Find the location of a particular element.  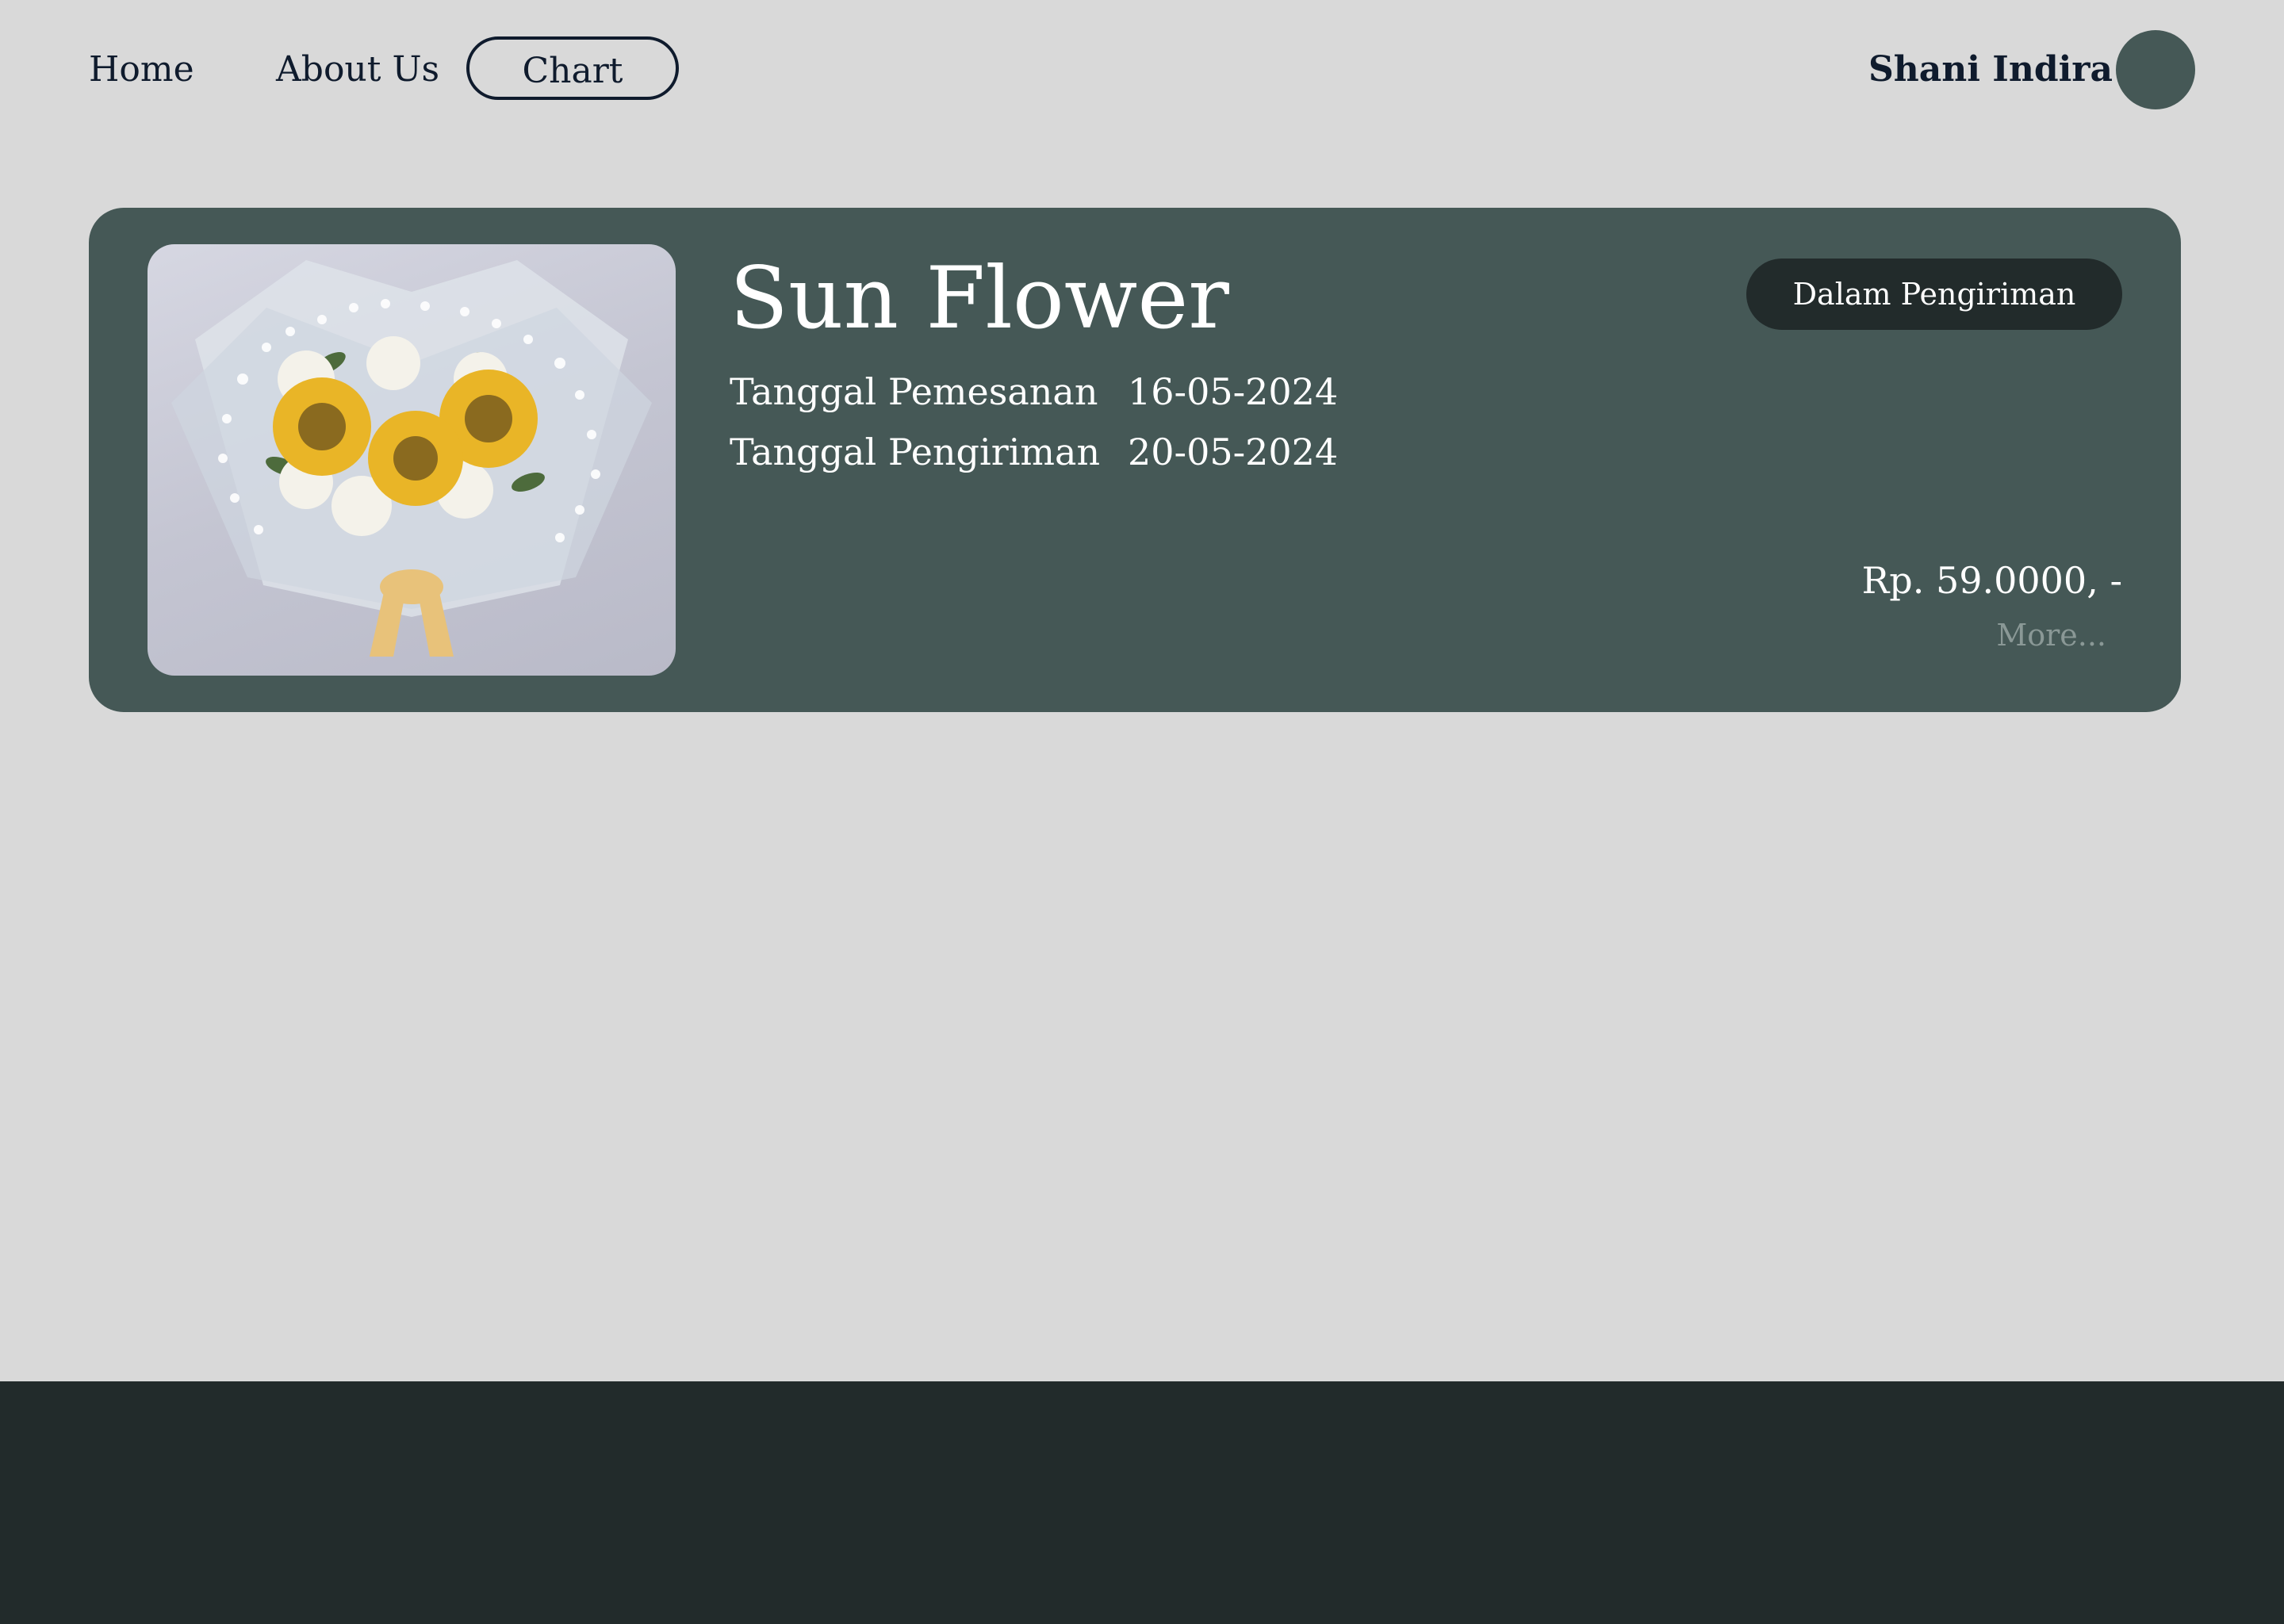

nav-chart-button: Chart is located at coordinates (572, 68).